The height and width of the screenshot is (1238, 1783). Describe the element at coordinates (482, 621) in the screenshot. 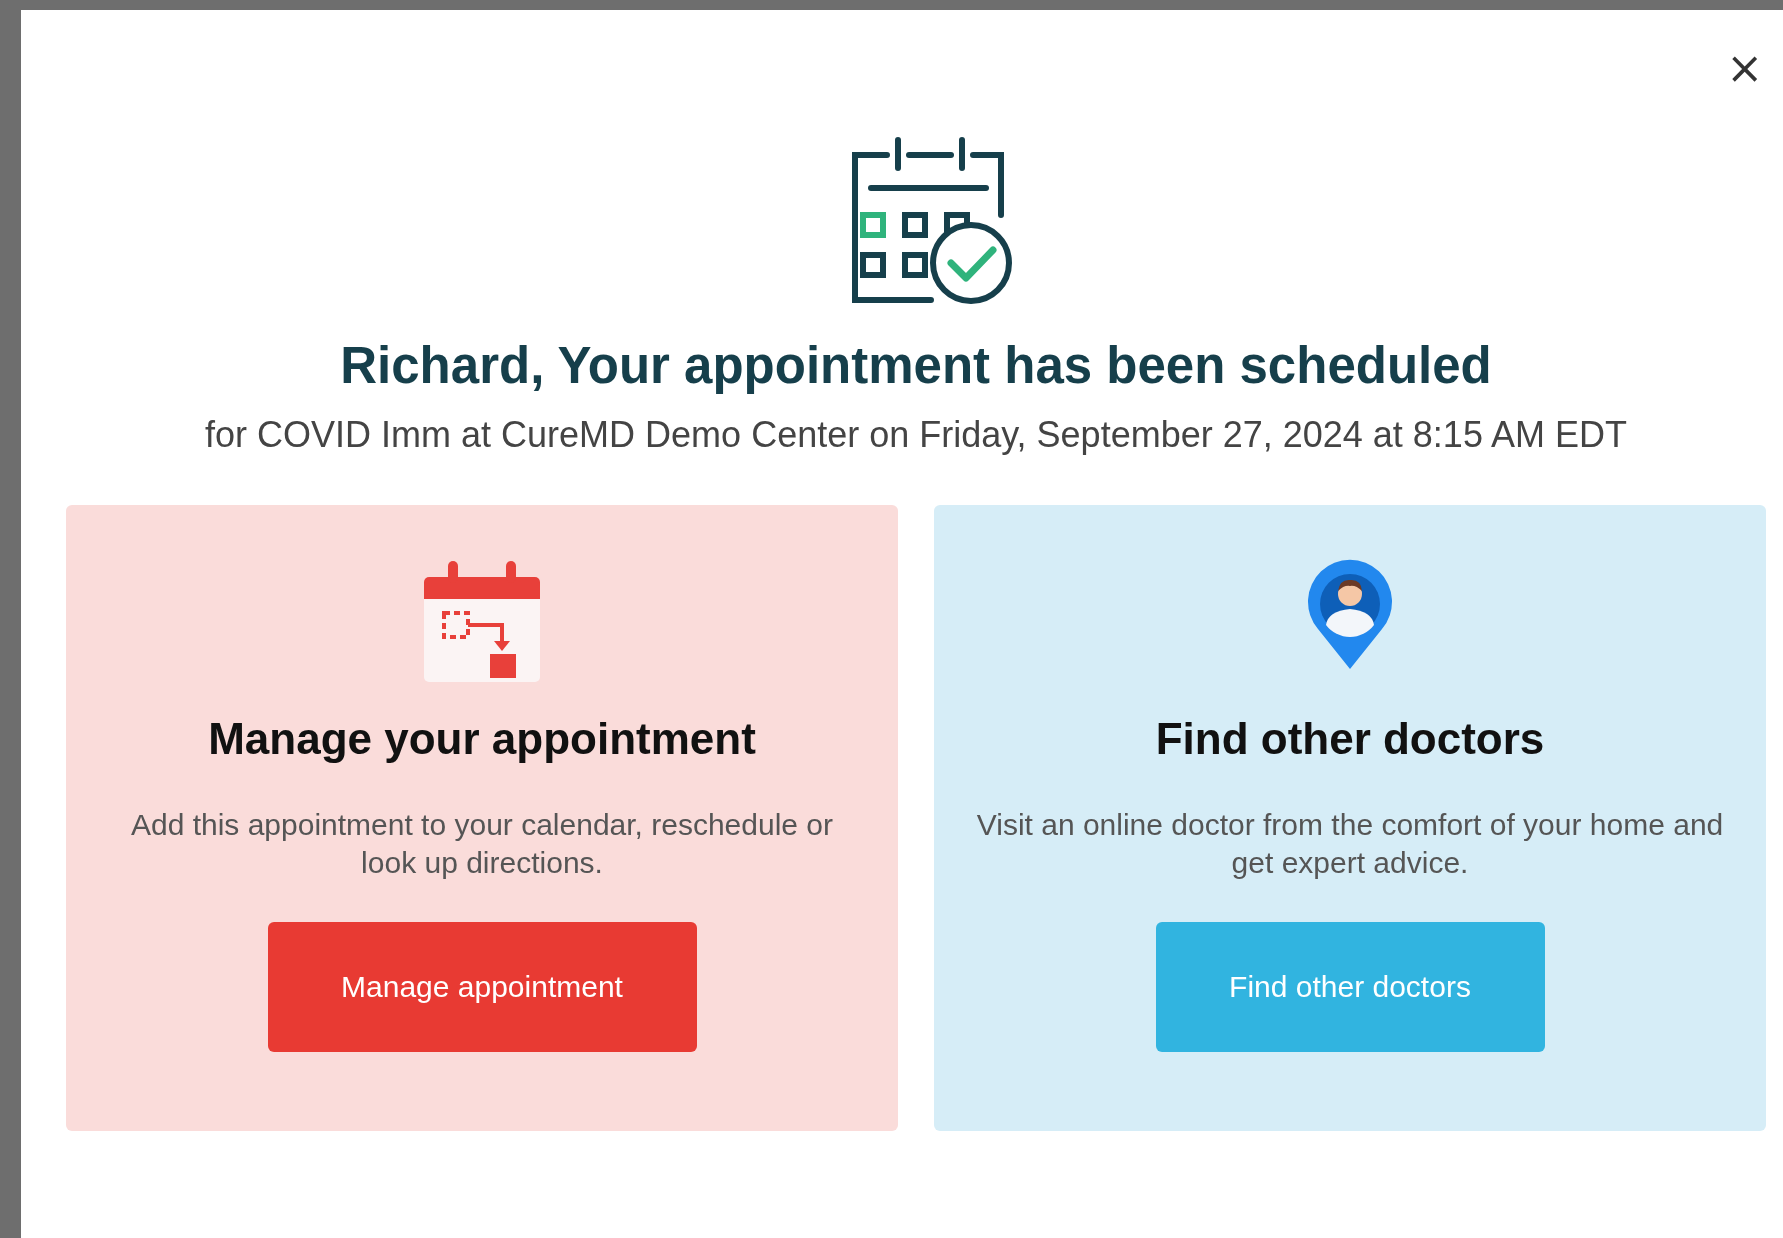

I see `calendar-move-icon` at that location.